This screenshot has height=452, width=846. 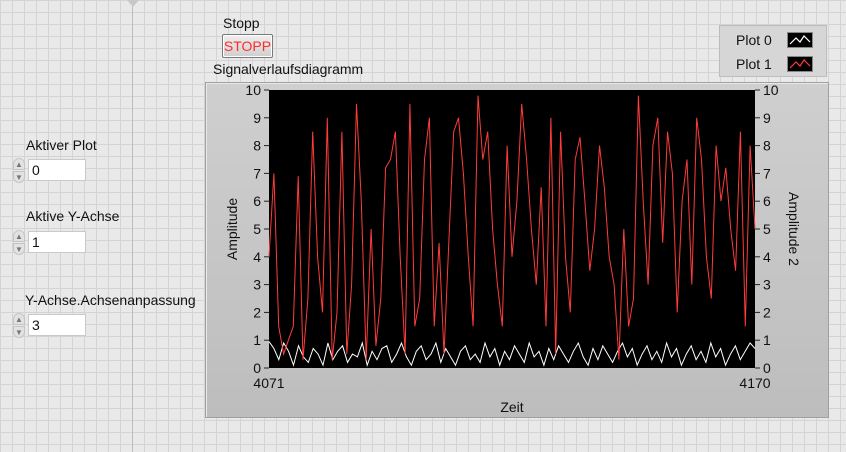 I want to click on y-axis-title-left: Amplitude, so click(x=232, y=229).